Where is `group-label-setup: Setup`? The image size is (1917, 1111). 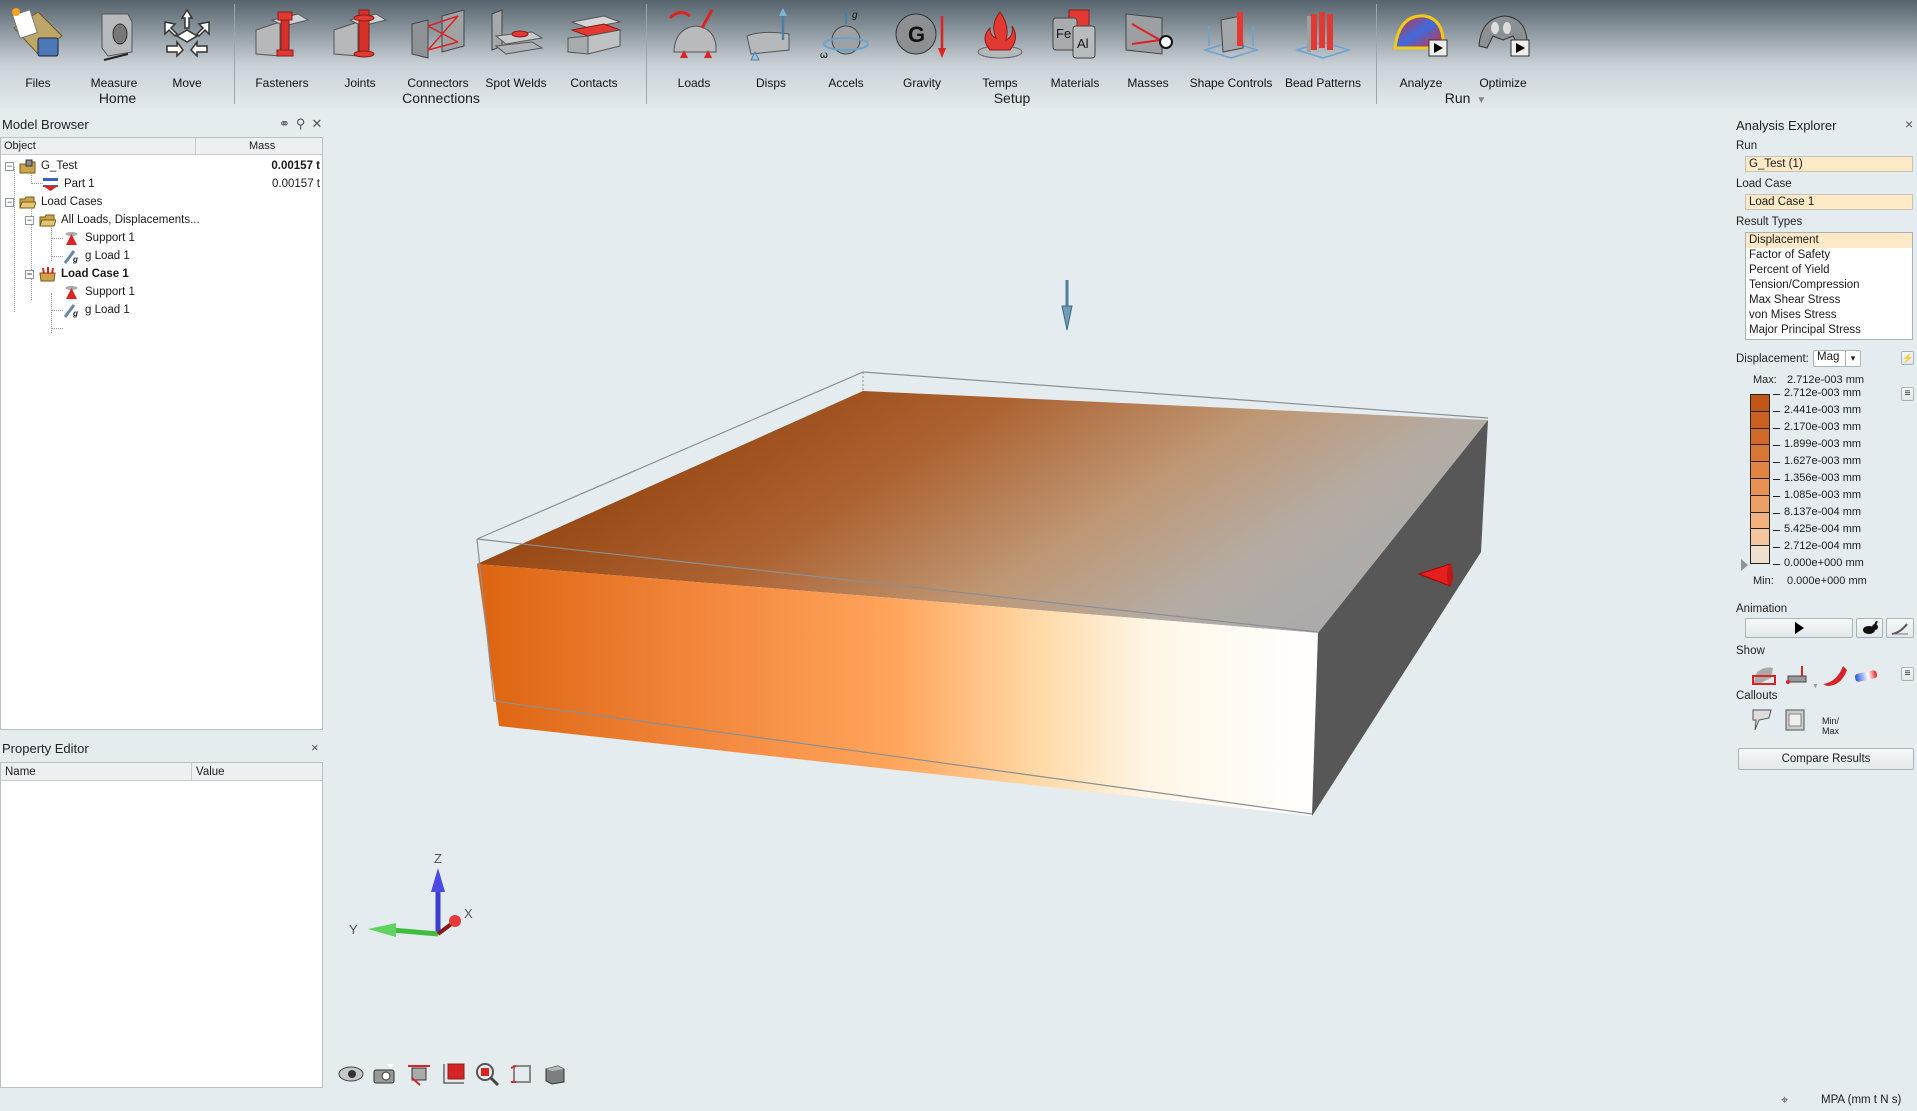
group-label-setup: Setup is located at coordinates (1012, 98).